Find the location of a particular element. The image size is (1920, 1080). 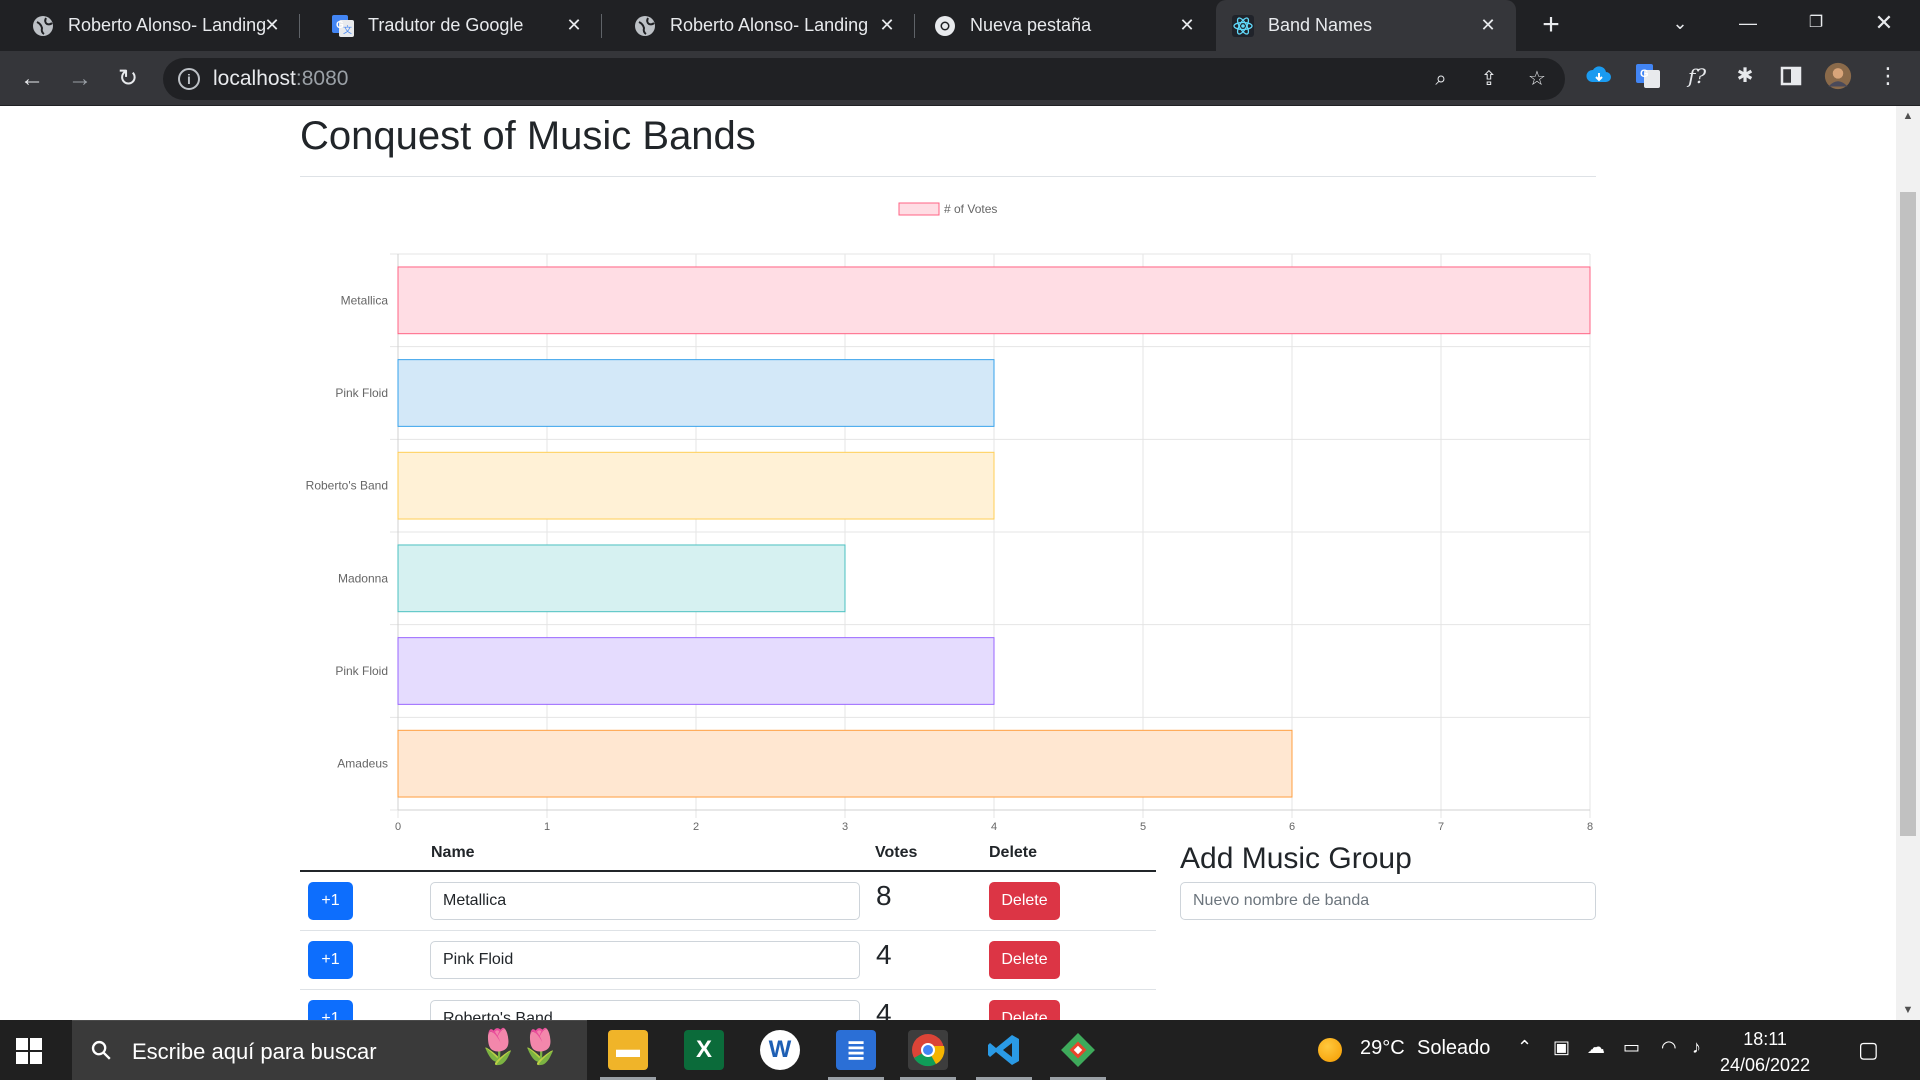

vote-count: 4 is located at coordinates (884, 954).